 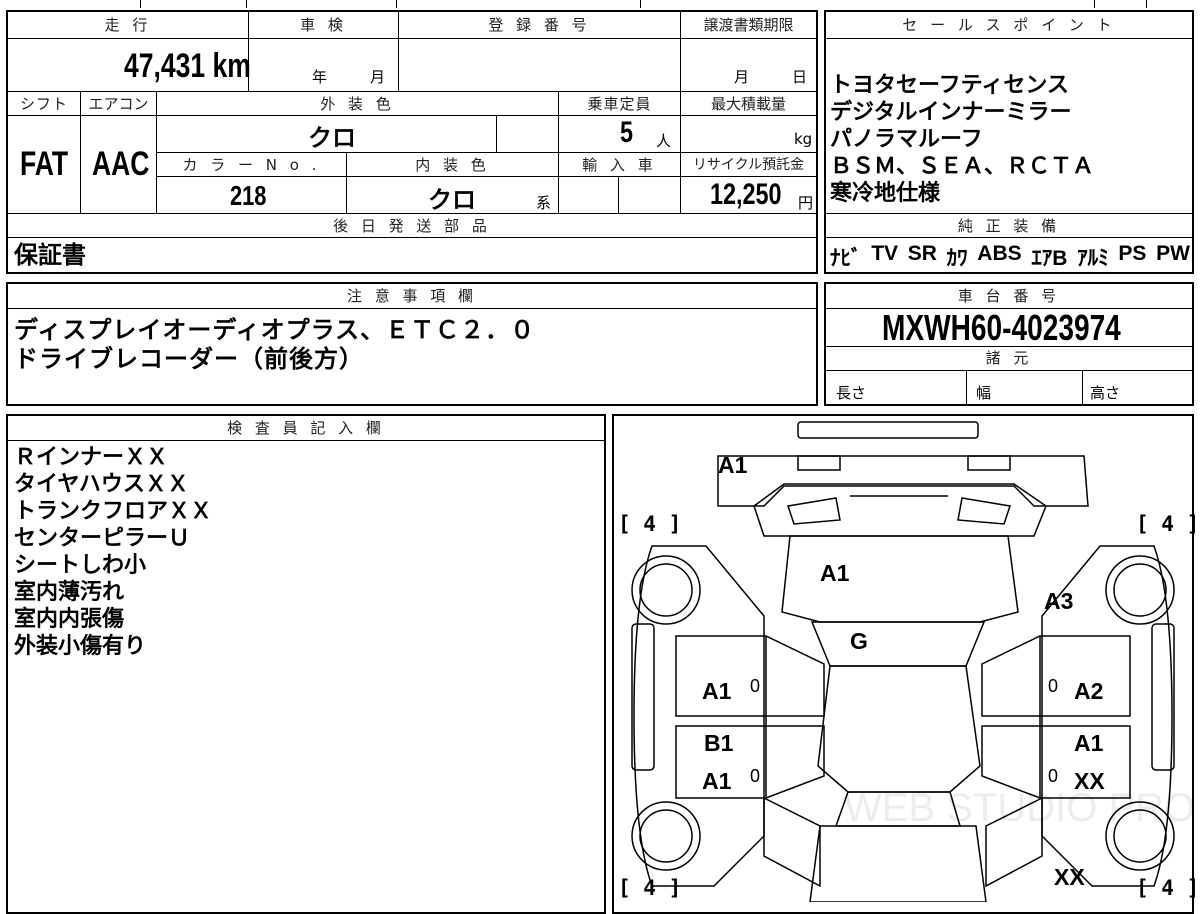 I want to click on equipment-item: ｴｱB, so click(x=1049, y=258).